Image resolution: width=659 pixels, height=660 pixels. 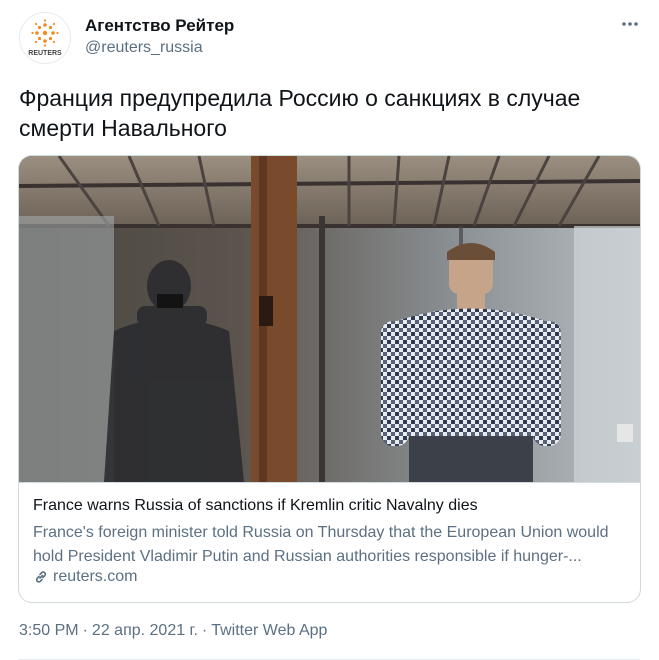 I want to click on card-domain: reuters.com, so click(x=85, y=577).